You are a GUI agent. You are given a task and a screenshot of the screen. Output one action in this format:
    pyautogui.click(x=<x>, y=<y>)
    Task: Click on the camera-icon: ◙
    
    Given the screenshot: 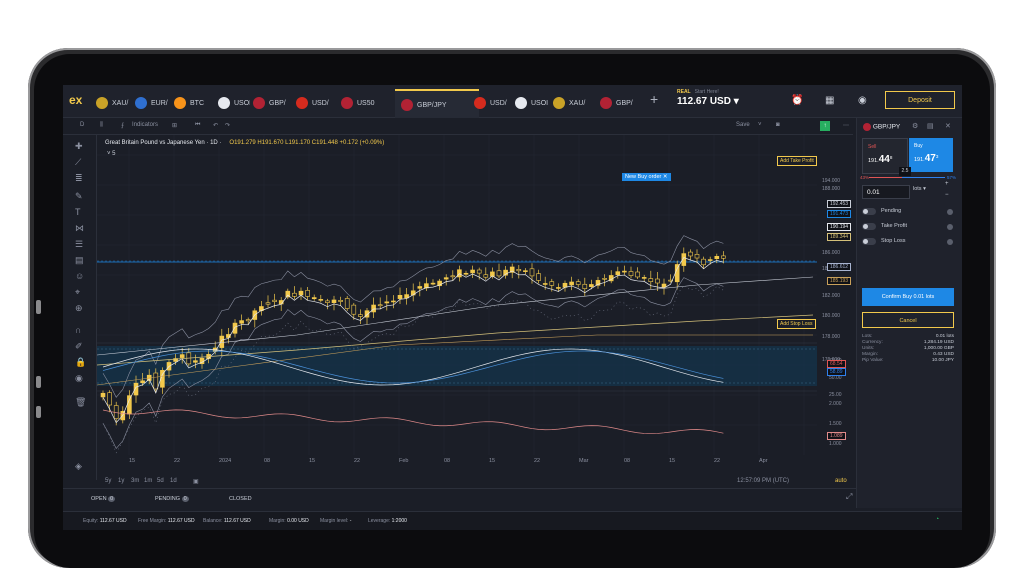 What is the action you would take?
    pyautogui.click(x=778, y=125)
    